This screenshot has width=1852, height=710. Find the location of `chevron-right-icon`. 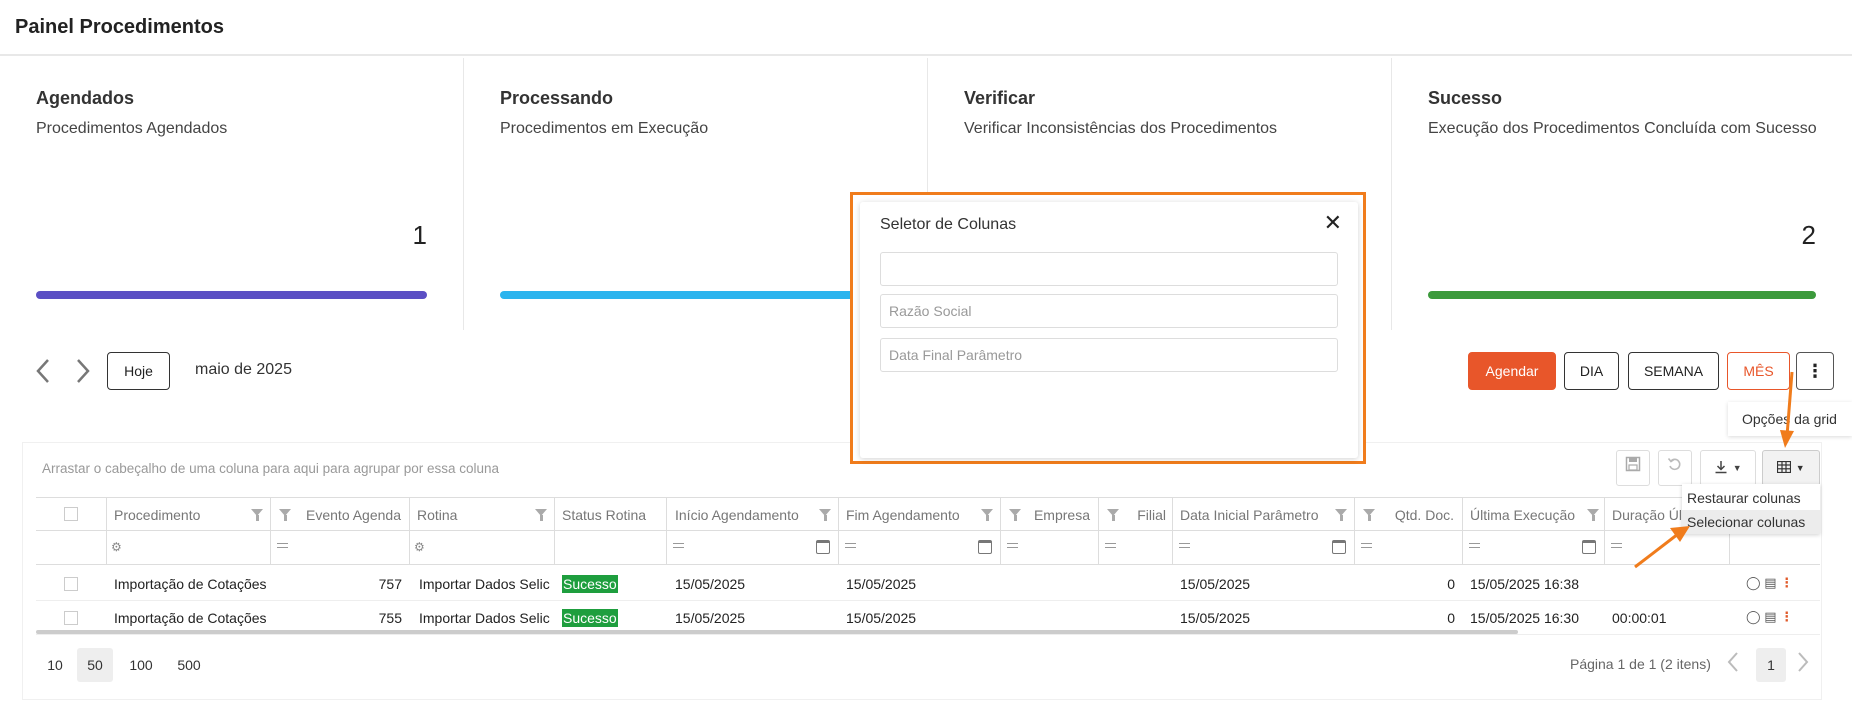

chevron-right-icon is located at coordinates (85, 371).